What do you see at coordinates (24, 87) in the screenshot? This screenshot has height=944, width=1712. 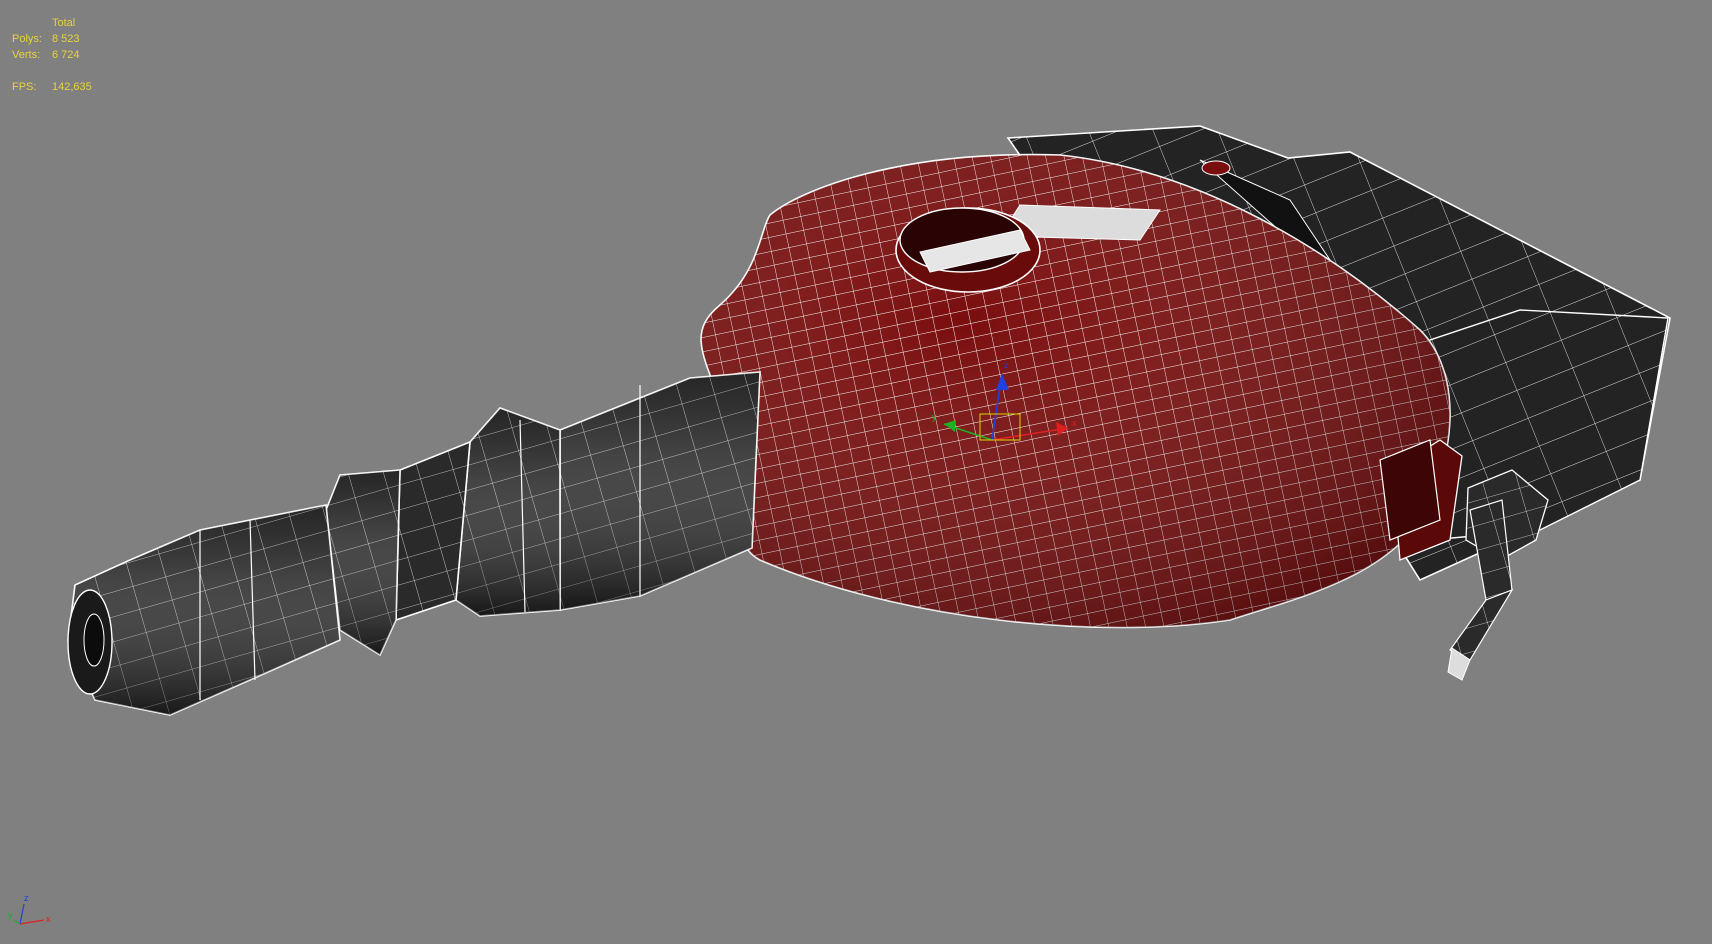 I see `fps-label: FPS:` at bounding box center [24, 87].